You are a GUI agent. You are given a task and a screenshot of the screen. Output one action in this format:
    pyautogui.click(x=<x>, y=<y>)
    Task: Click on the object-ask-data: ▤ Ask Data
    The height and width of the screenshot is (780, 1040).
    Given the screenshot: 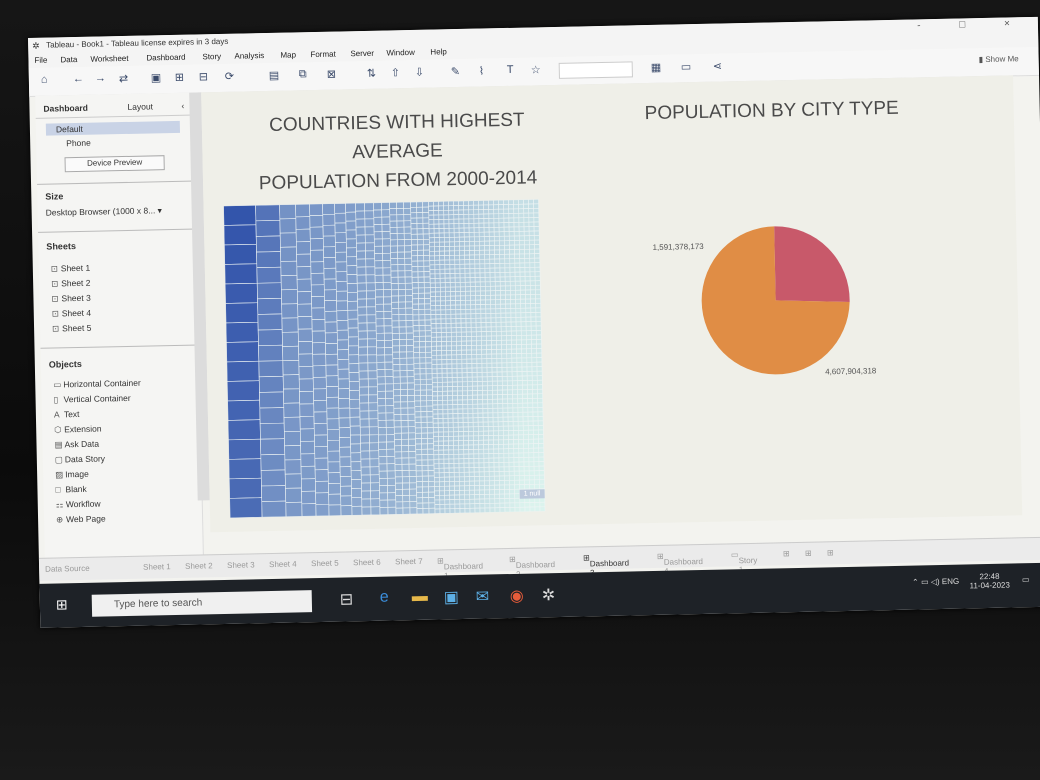 What is the action you would take?
    pyautogui.click(x=76, y=445)
    